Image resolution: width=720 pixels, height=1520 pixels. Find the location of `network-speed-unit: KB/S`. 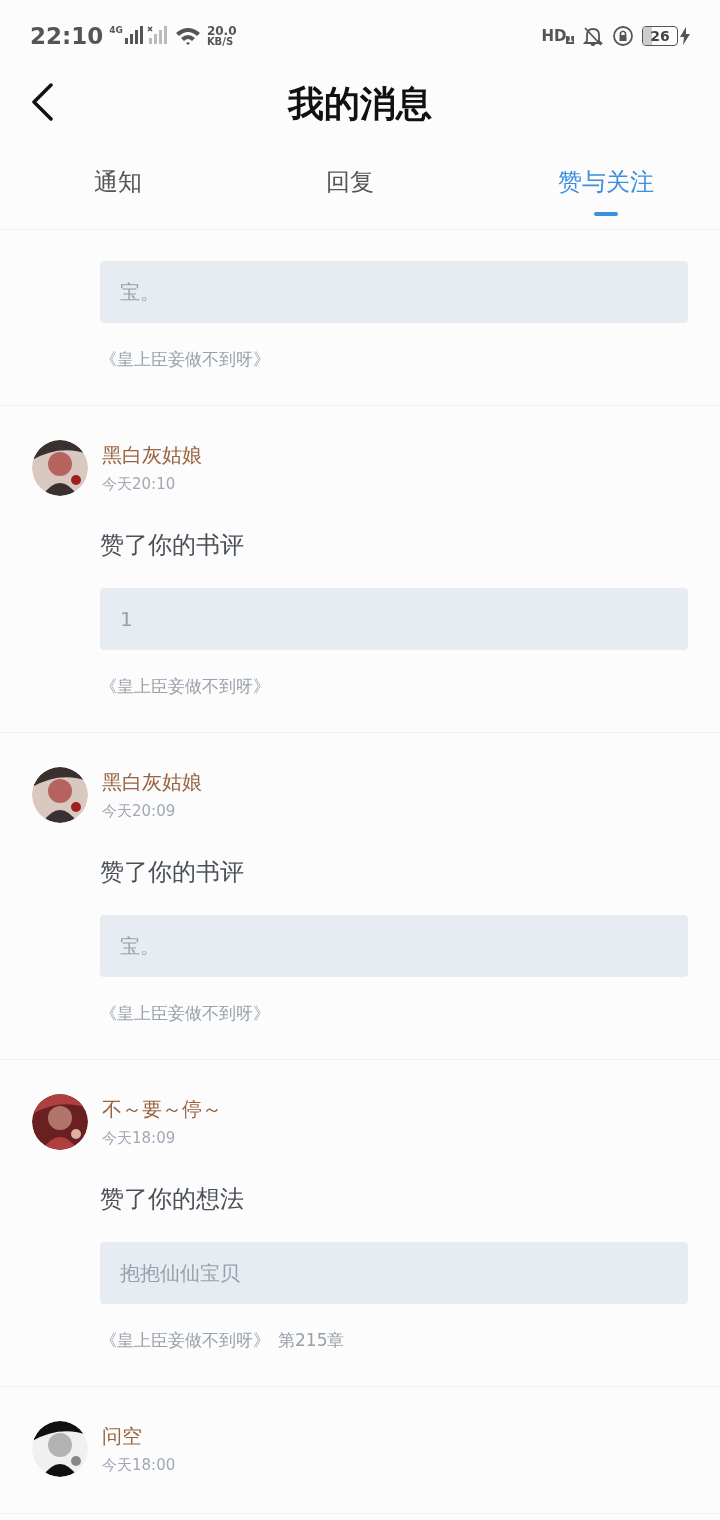

network-speed-unit: KB/S is located at coordinates (220, 42).